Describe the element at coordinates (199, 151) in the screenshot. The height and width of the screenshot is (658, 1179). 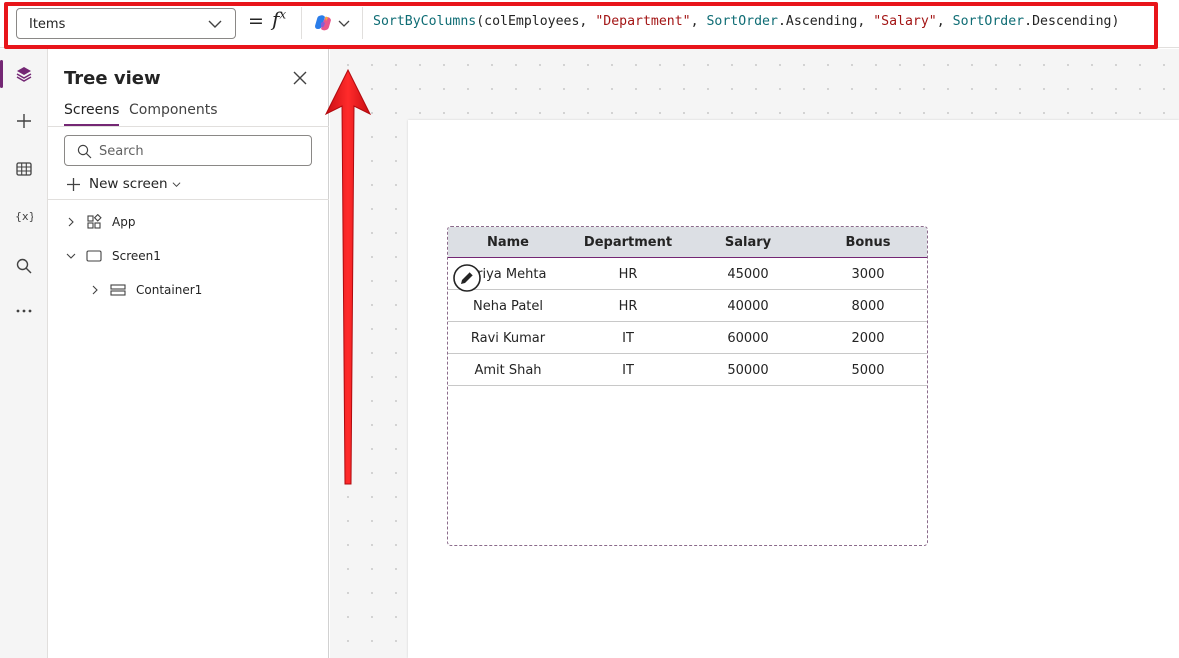
I see `search-input` at that location.